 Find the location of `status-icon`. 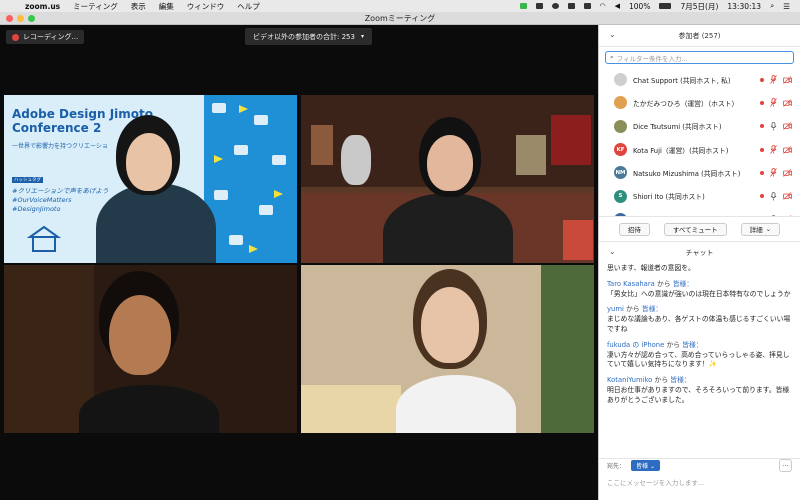

status-icon is located at coordinates (539, 6).